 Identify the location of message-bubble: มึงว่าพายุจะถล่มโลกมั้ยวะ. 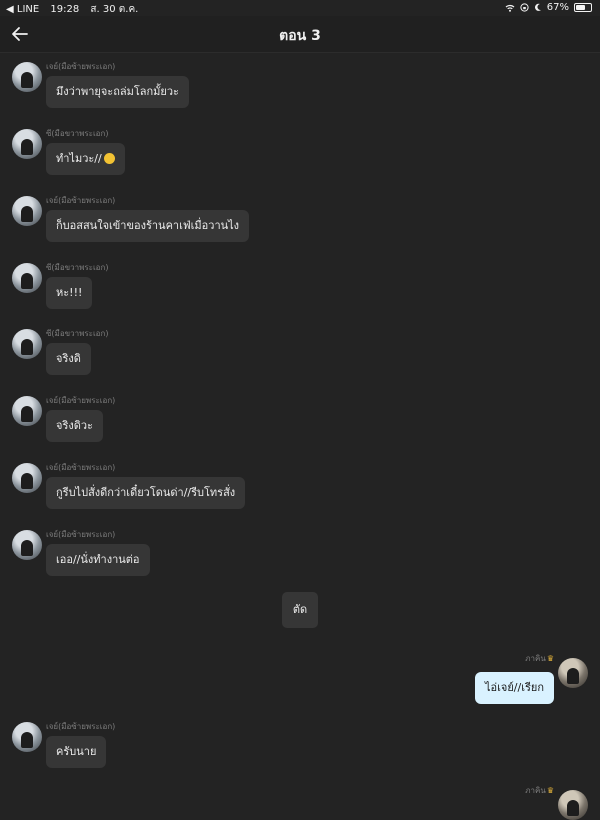
(117, 92).